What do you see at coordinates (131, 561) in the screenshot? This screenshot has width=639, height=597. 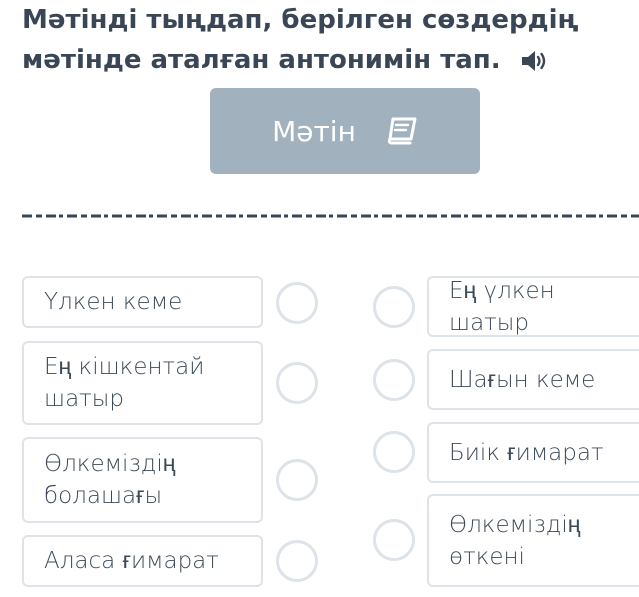 I see `left-card-4-text: Аласа ғимарат` at bounding box center [131, 561].